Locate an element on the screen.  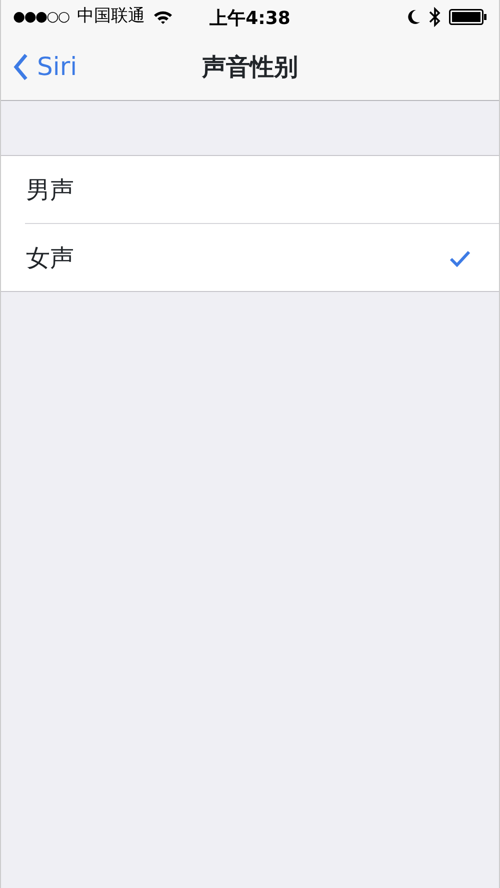
chevron-left-icon is located at coordinates (21, 67).